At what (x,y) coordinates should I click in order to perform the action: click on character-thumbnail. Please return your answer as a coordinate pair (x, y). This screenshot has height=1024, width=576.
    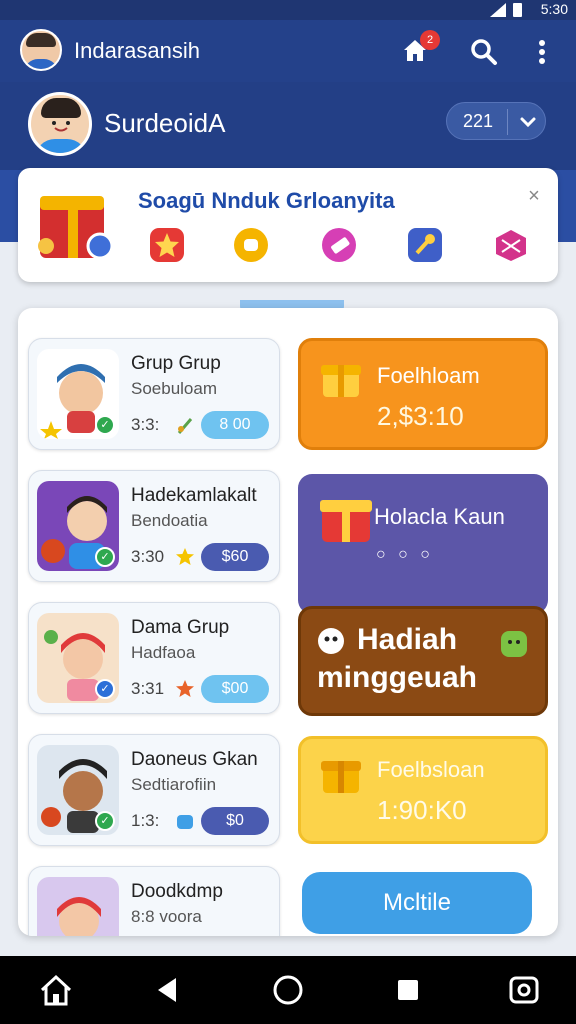
    Looking at the image, I should click on (78, 906).